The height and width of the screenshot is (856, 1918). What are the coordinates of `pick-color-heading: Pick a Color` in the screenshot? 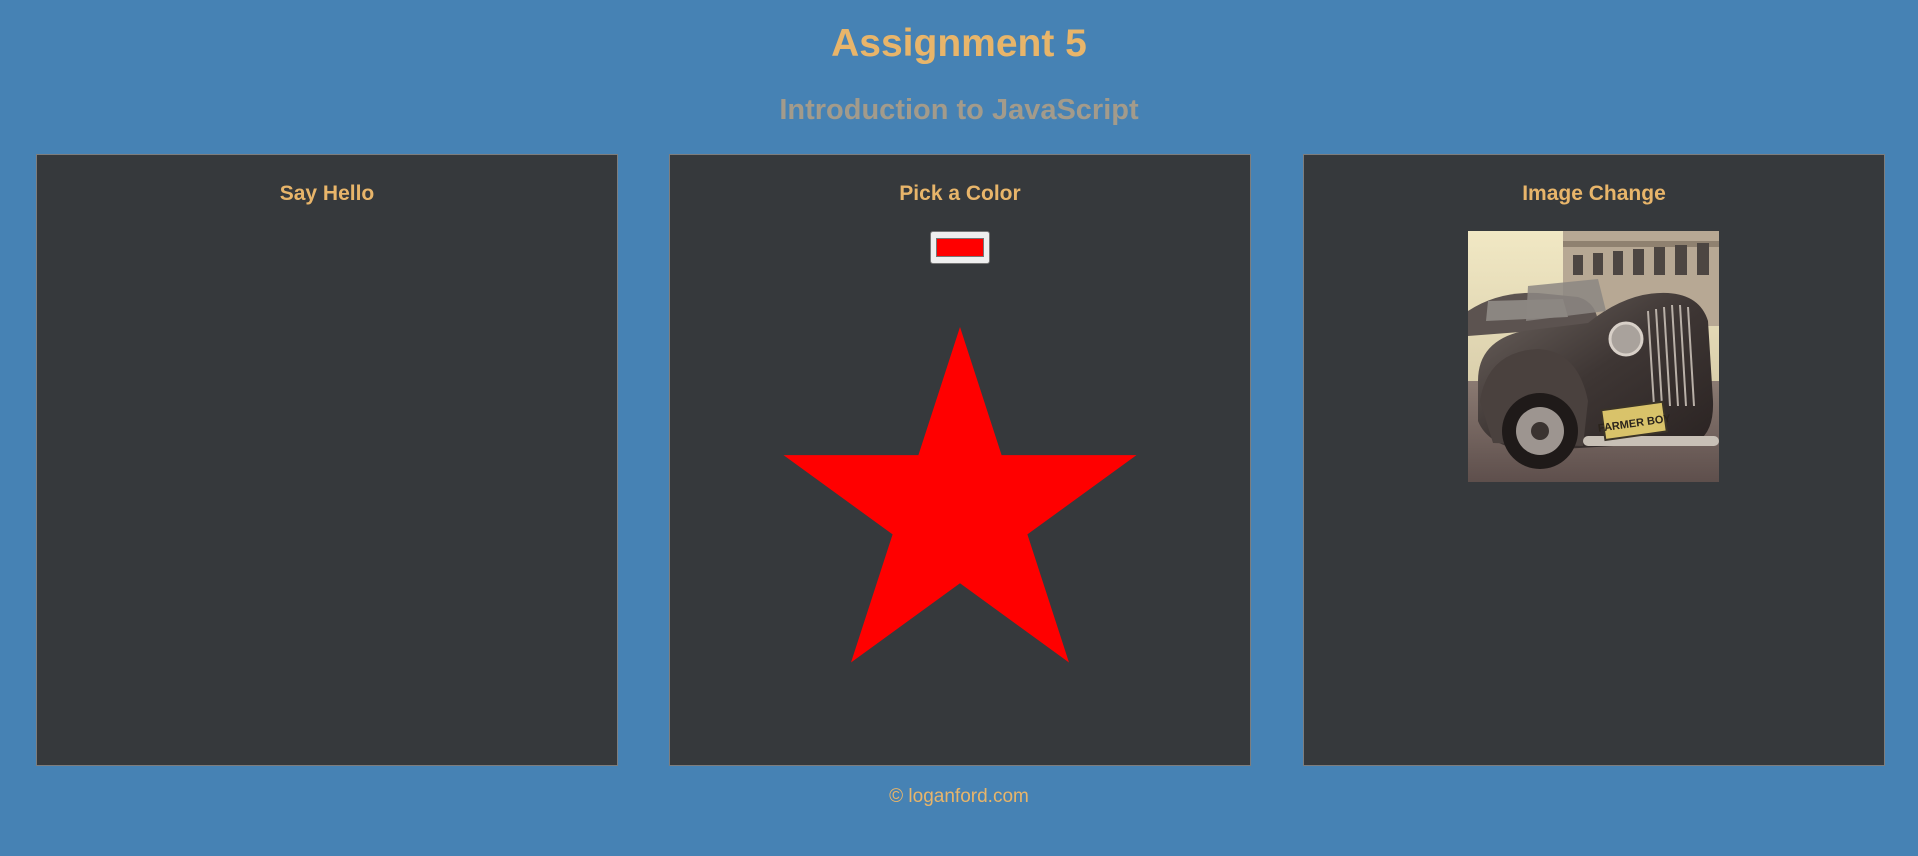 It's located at (960, 193).